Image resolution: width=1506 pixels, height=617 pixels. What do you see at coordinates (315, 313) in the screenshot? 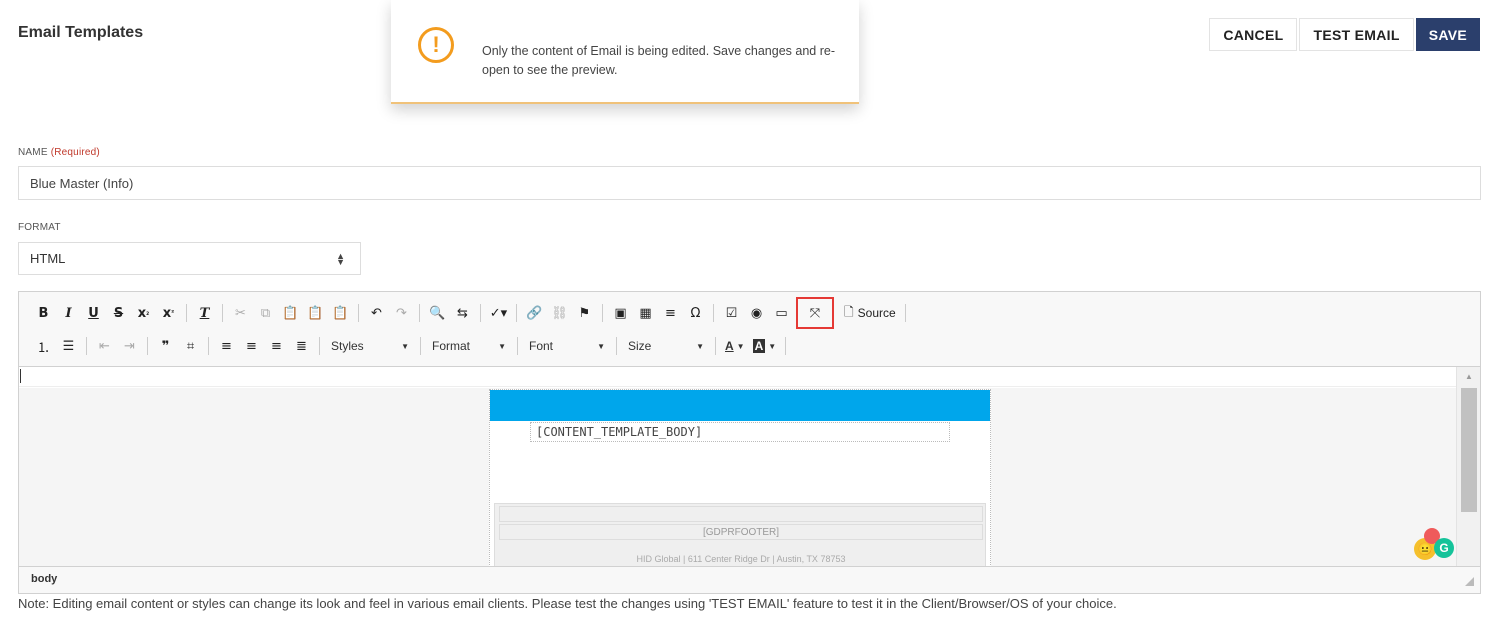
I see `paste-text-icon: 📋` at bounding box center [315, 313].